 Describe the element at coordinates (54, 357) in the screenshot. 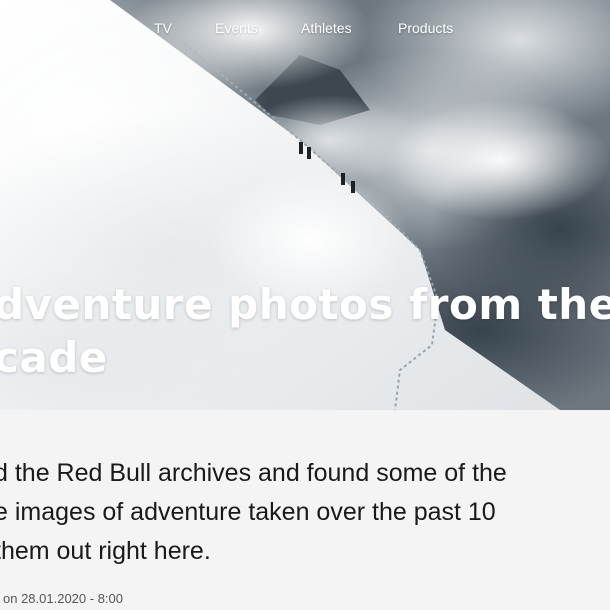

I see `article-title-line: cade` at that location.